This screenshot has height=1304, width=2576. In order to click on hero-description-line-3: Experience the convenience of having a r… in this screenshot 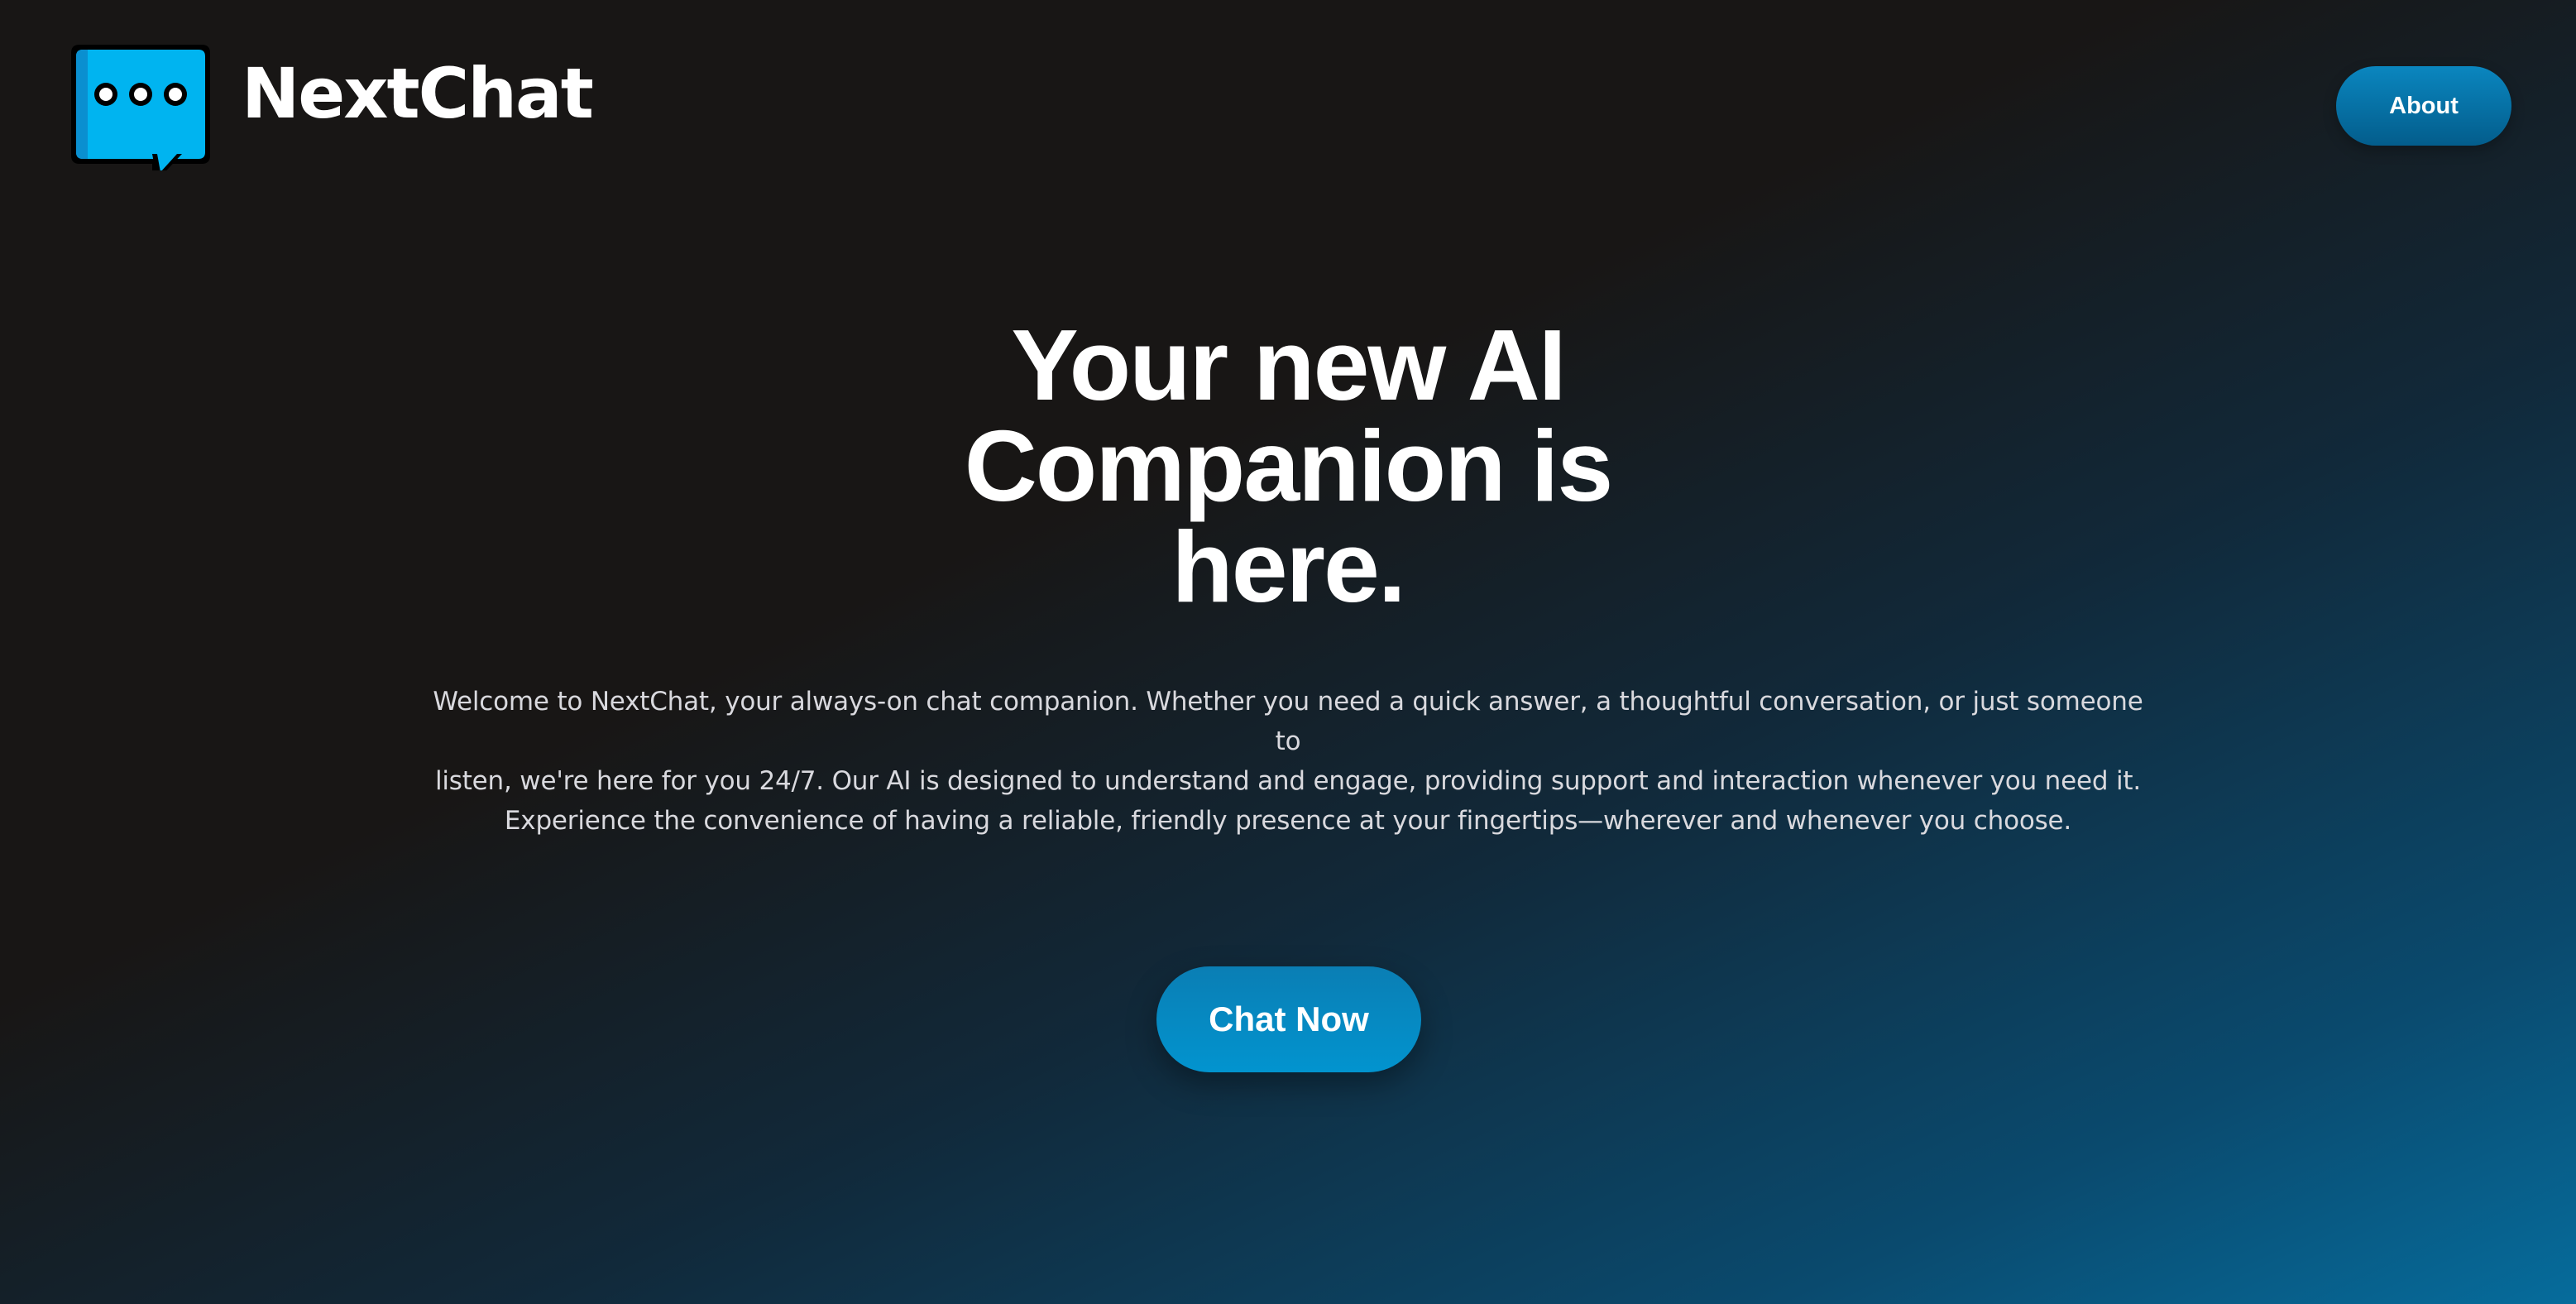, I will do `click(1288, 821)`.